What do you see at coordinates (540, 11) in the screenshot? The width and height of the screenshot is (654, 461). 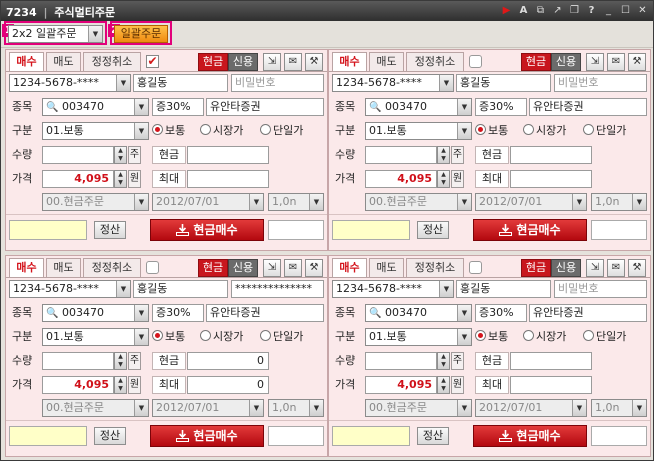 I see `export-icon: ⧉` at bounding box center [540, 11].